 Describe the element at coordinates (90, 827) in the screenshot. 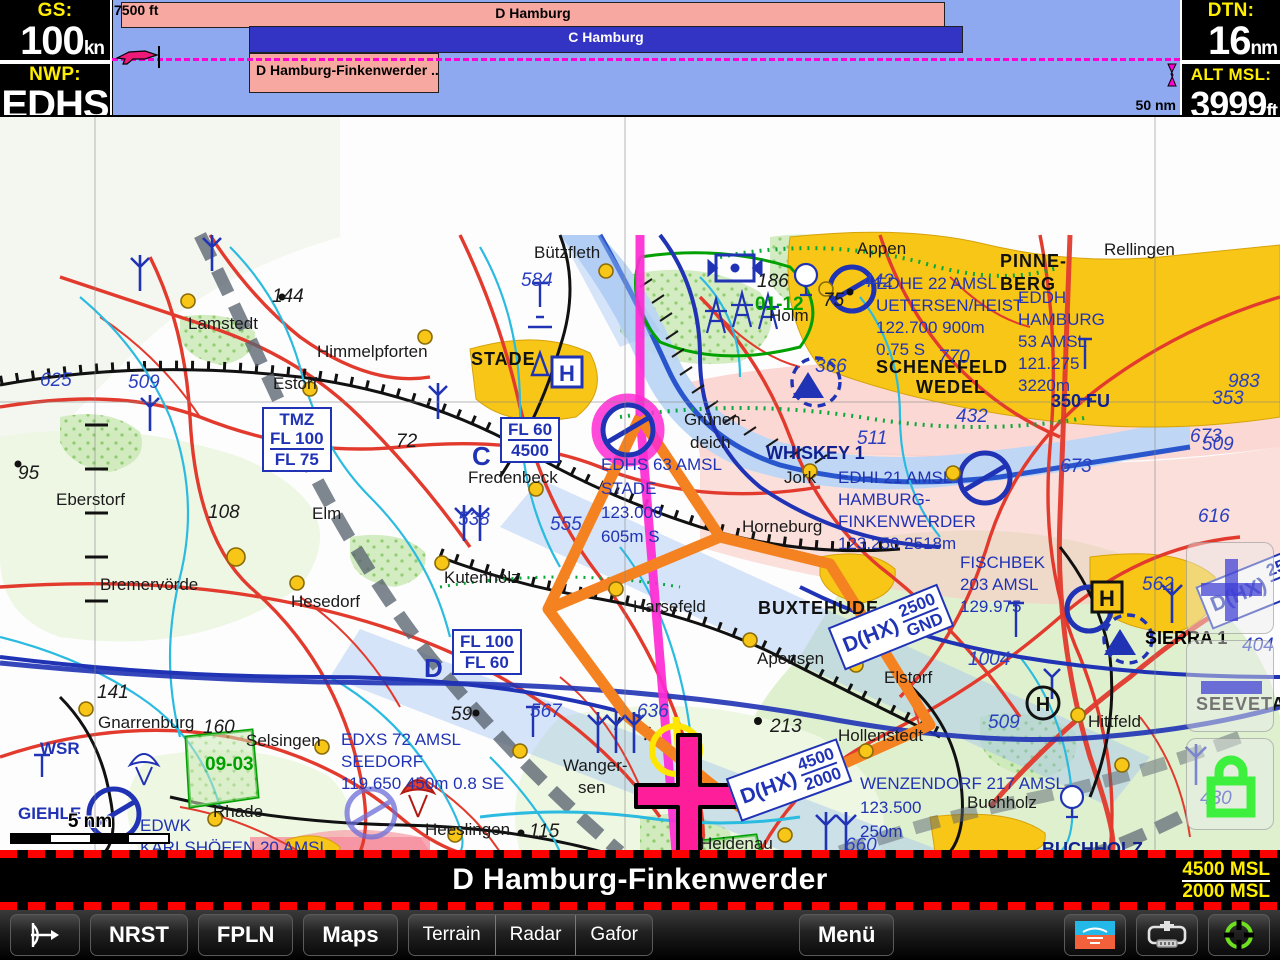

I see `map-scale-bar: 5 nm` at that location.